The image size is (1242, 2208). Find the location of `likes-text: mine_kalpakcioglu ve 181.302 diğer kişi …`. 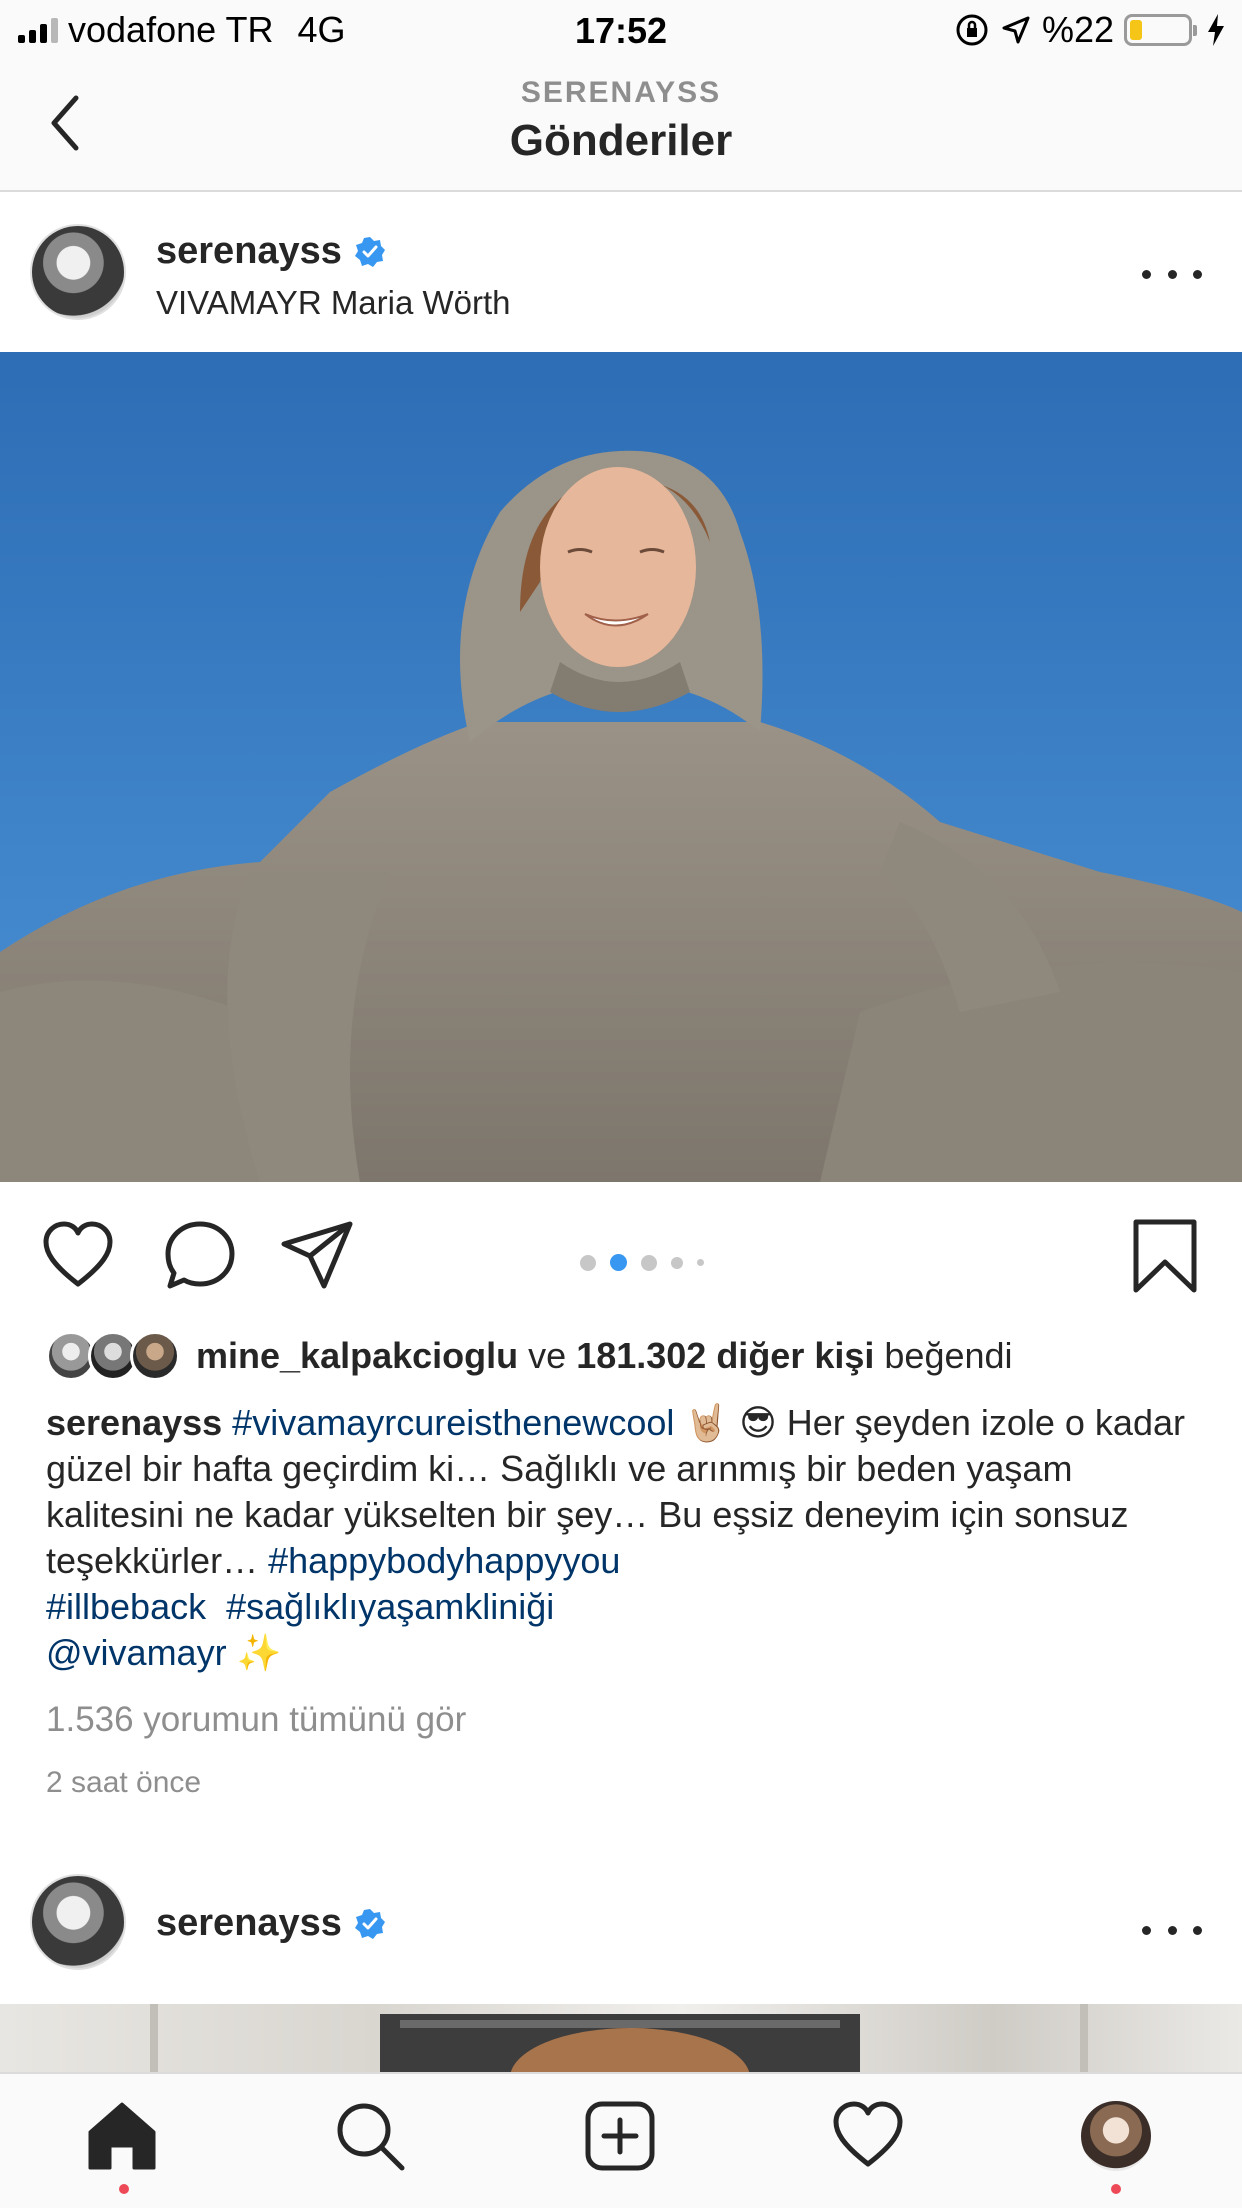

likes-text: mine_kalpakcioglu ve 181.302 diğer kişi … is located at coordinates (604, 1356).